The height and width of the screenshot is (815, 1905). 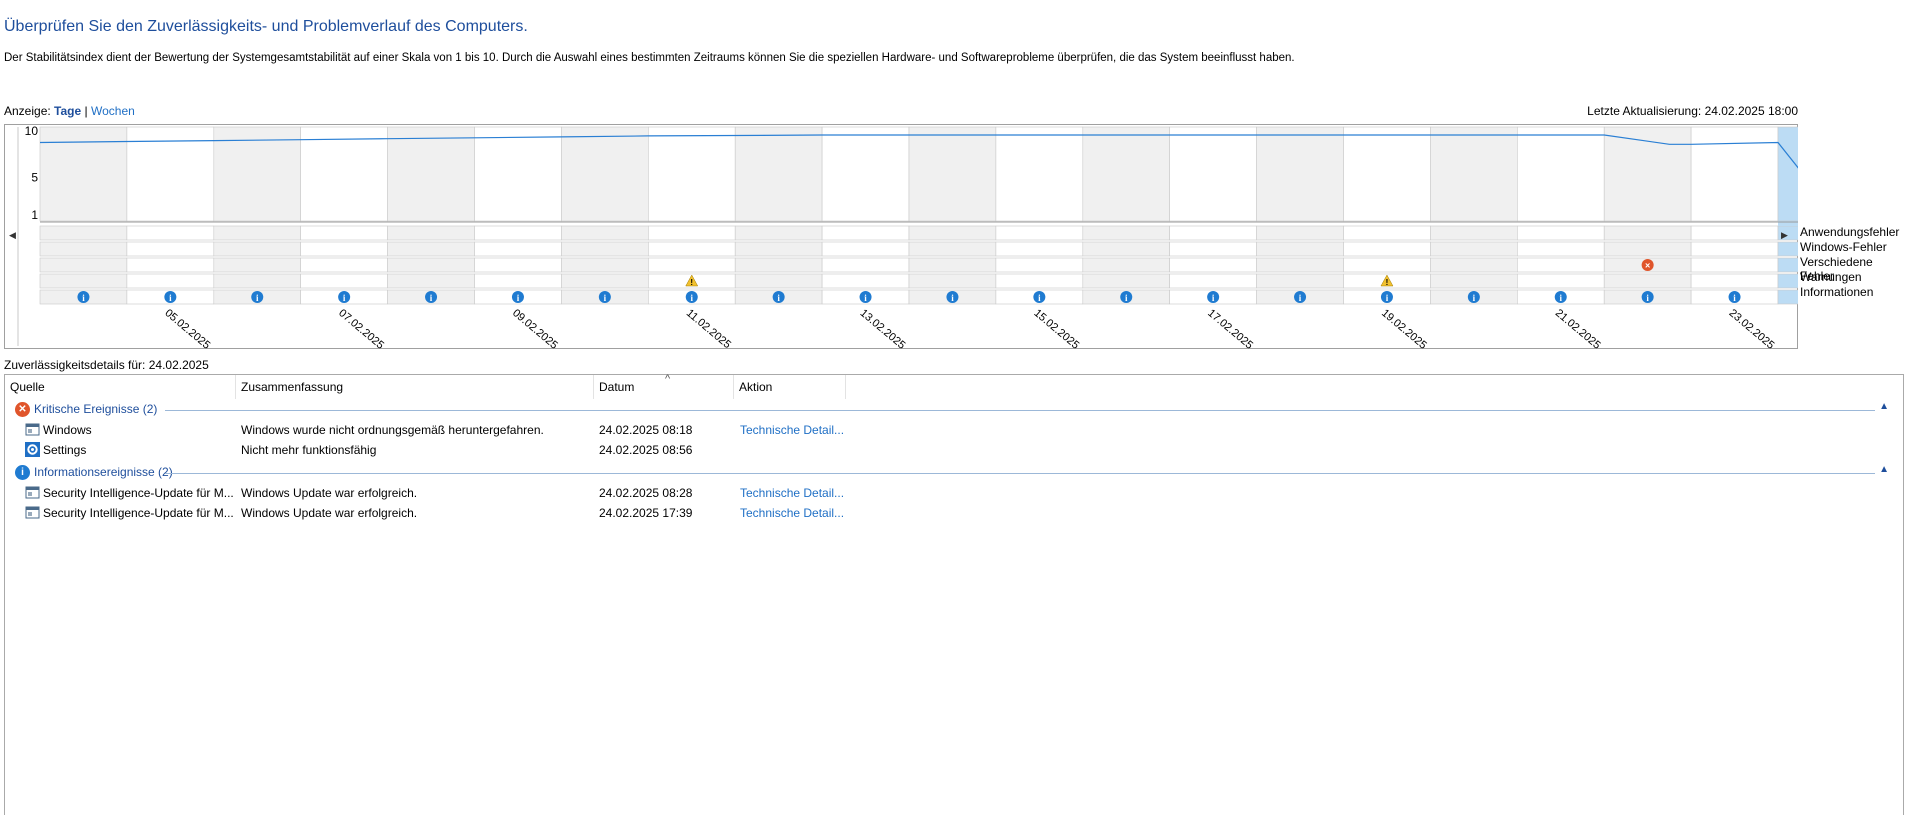 What do you see at coordinates (12, 235) in the screenshot?
I see `scroll-left-icon: ◀` at bounding box center [12, 235].